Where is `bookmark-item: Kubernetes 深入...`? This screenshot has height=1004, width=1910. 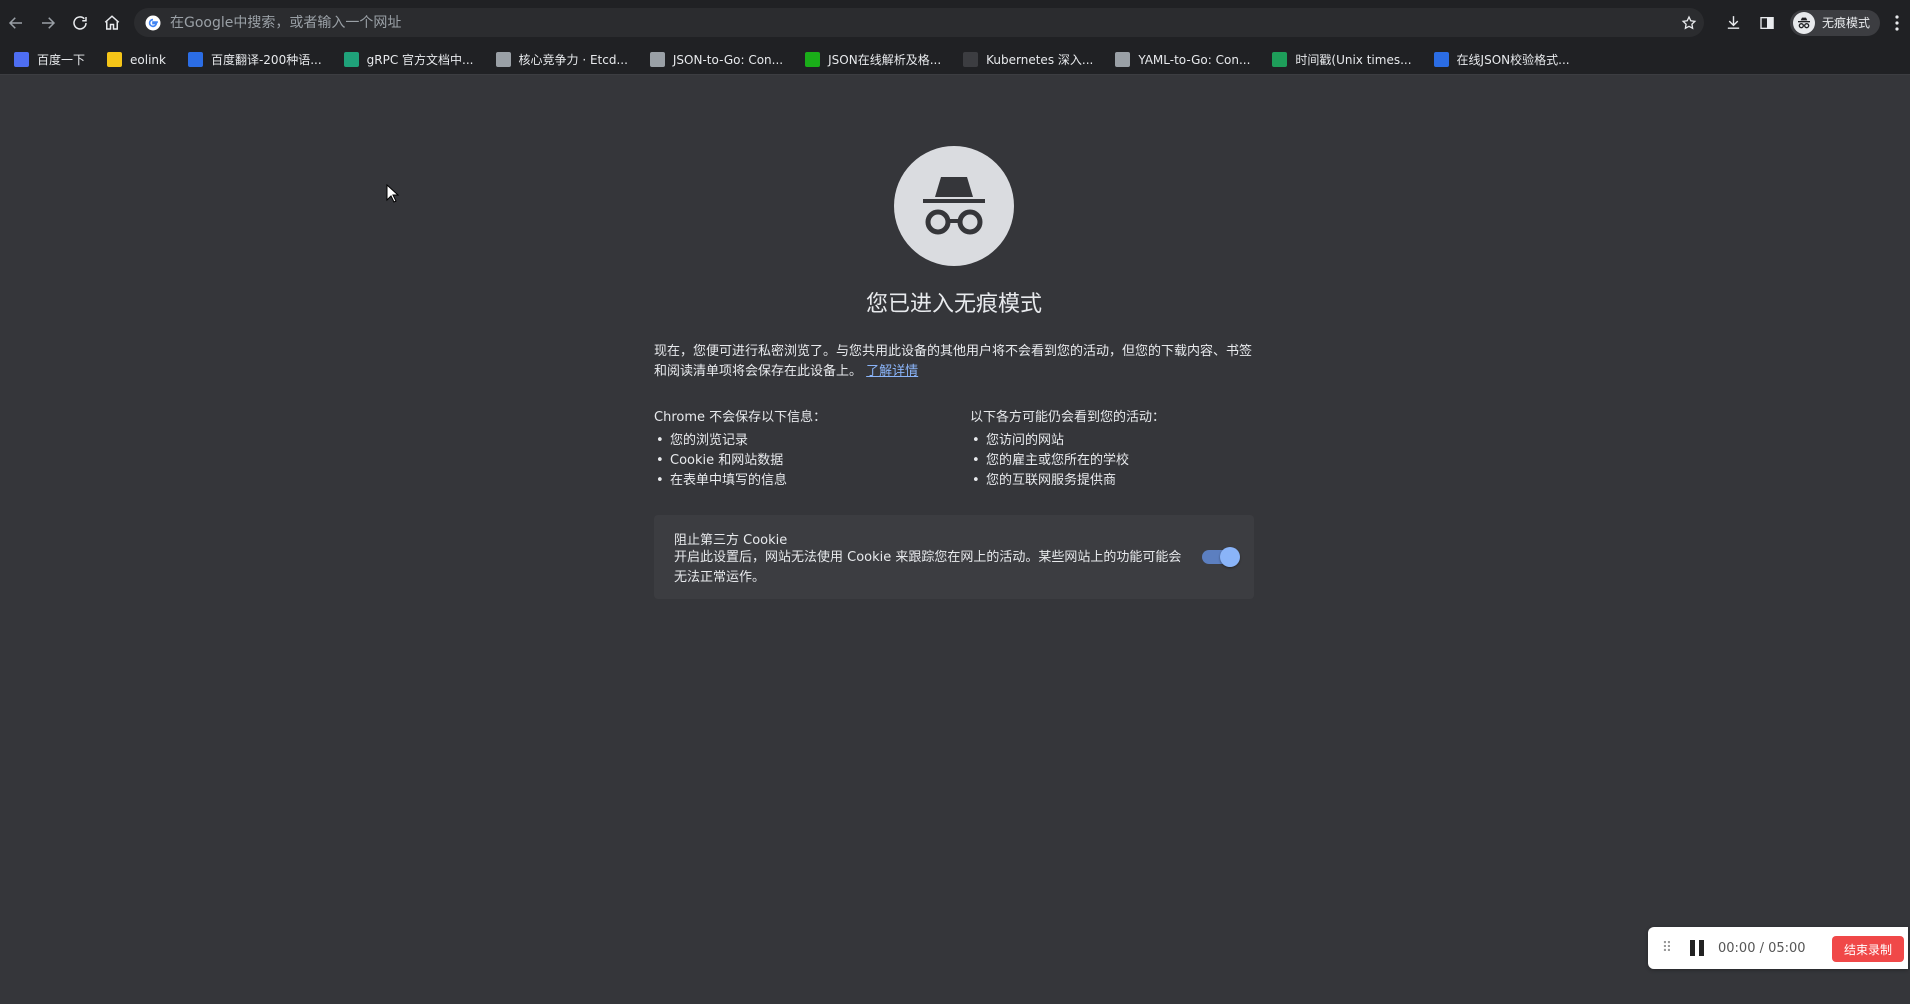
bookmark-item: Kubernetes 深入... is located at coordinates (1028, 60).